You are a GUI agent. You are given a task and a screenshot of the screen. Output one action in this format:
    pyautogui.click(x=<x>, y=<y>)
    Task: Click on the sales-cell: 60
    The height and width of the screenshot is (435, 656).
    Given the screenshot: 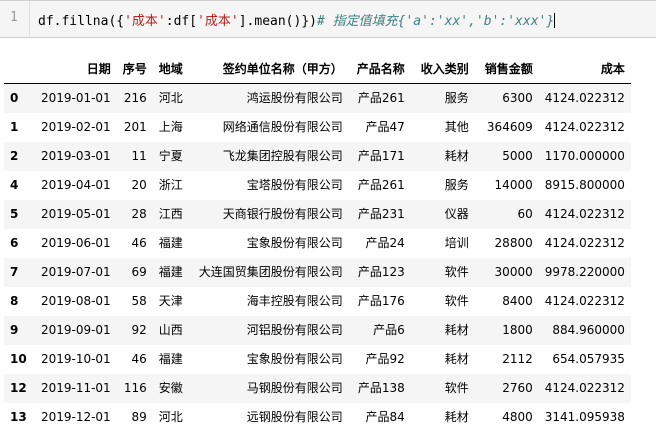 What is the action you would take?
    pyautogui.click(x=525, y=214)
    